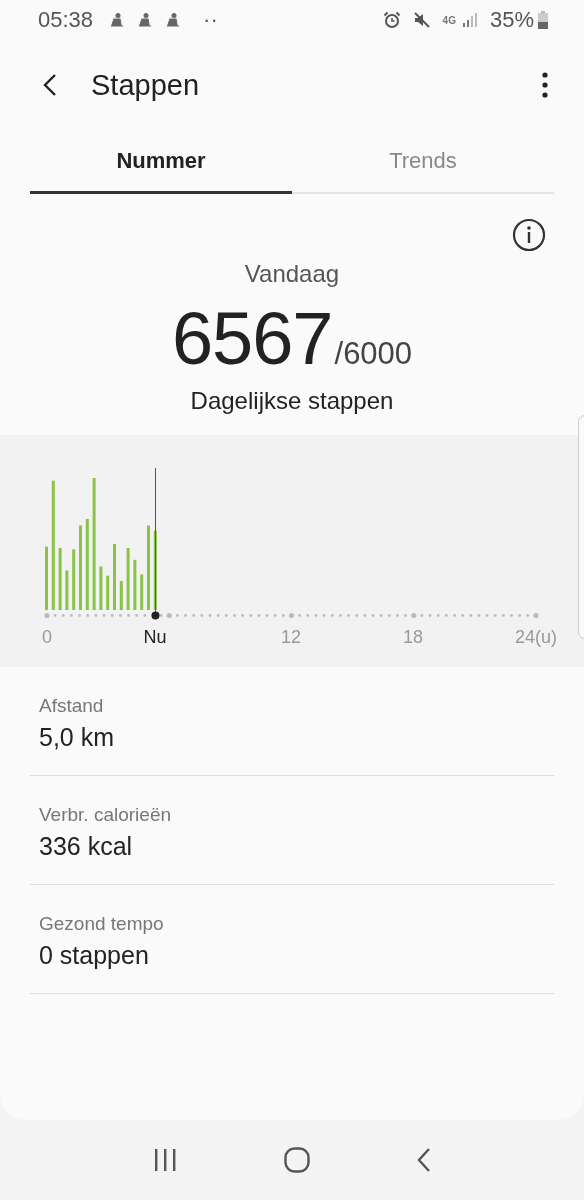  What do you see at coordinates (165, 1160) in the screenshot?
I see `recent-apps-icon` at bounding box center [165, 1160].